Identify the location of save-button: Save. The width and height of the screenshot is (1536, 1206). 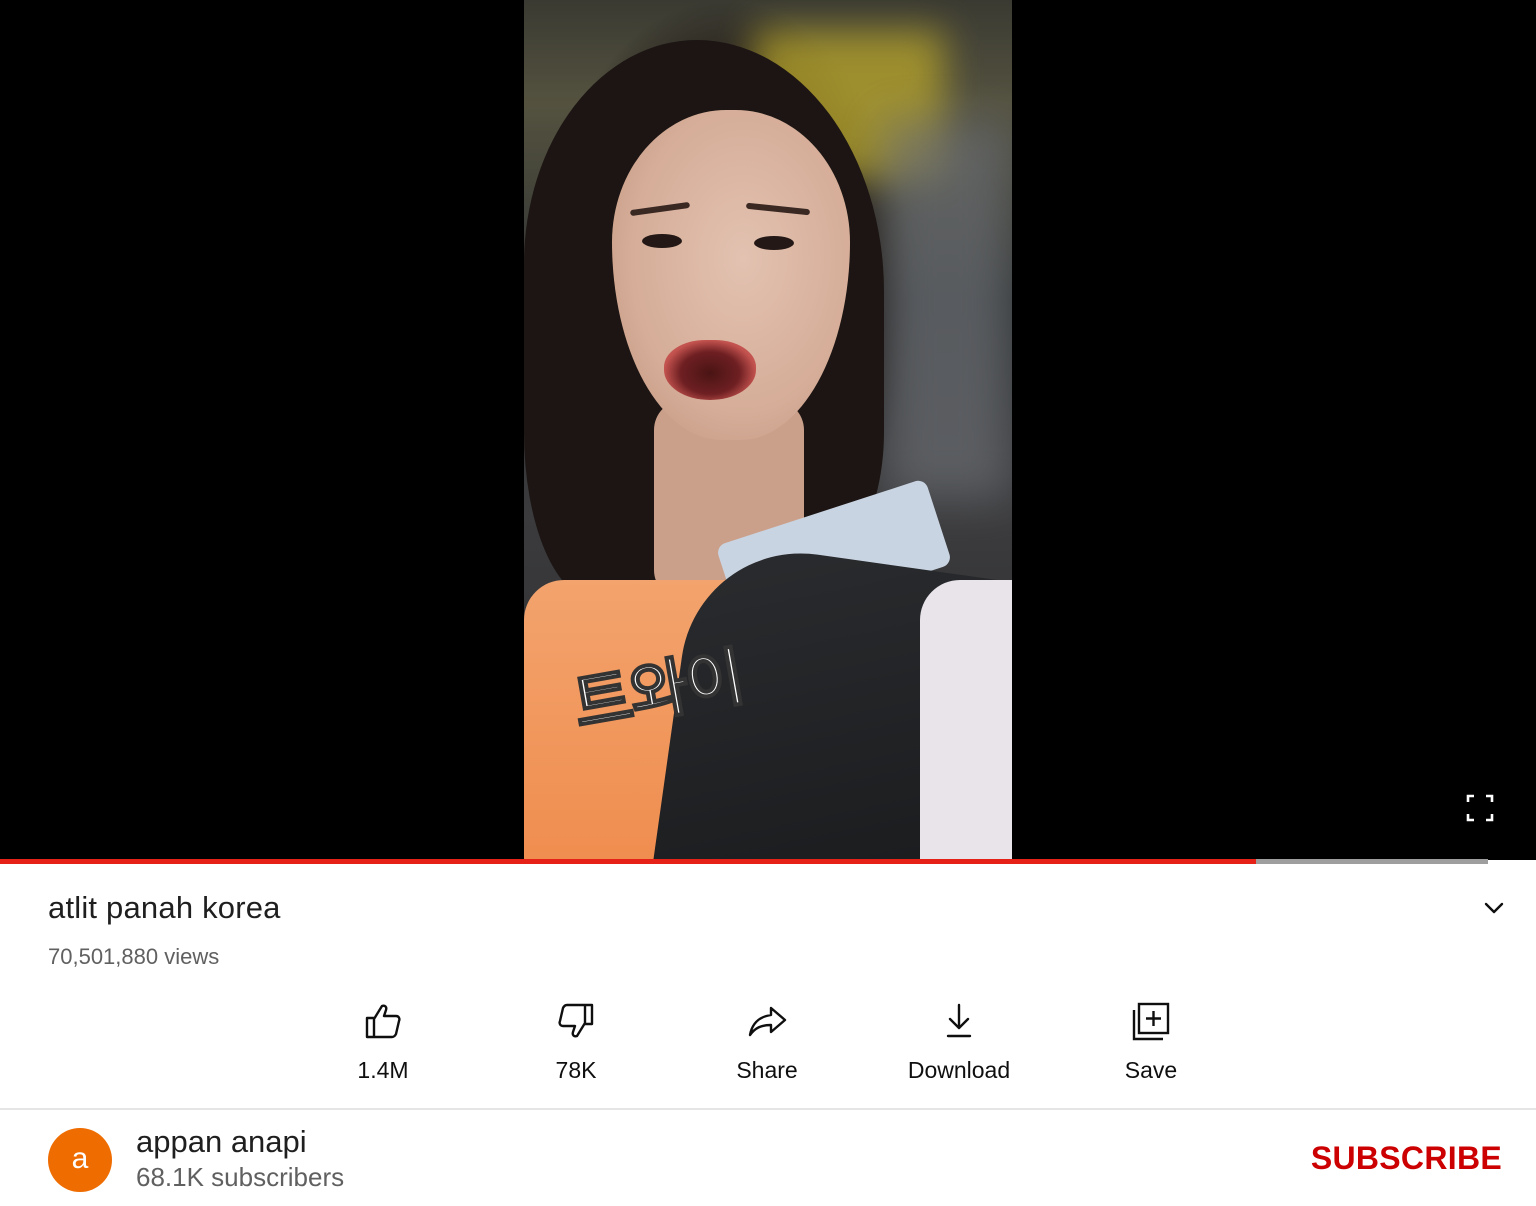
(1151, 1039).